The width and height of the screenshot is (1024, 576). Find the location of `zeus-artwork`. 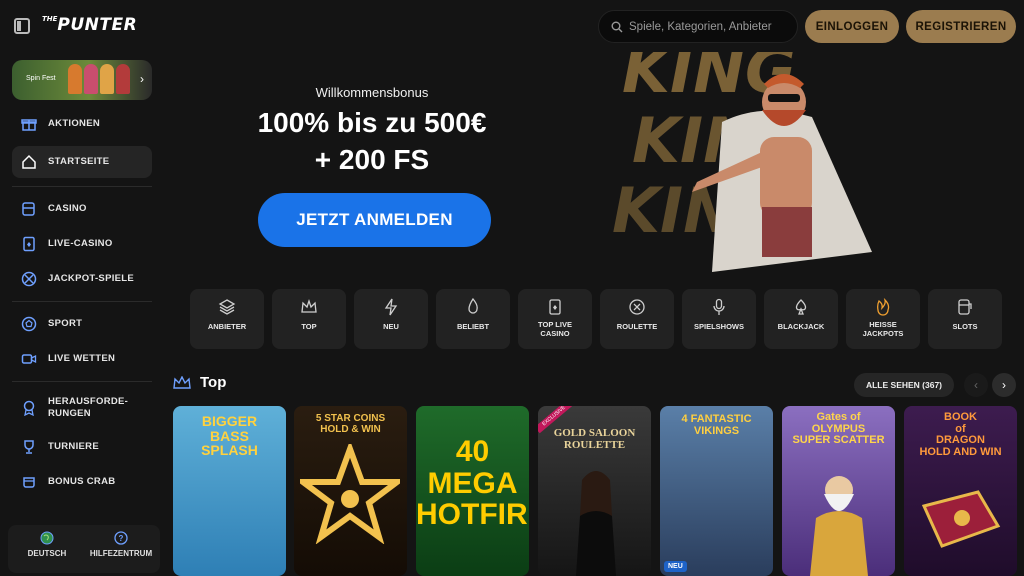

zeus-artwork is located at coordinates (839, 526).